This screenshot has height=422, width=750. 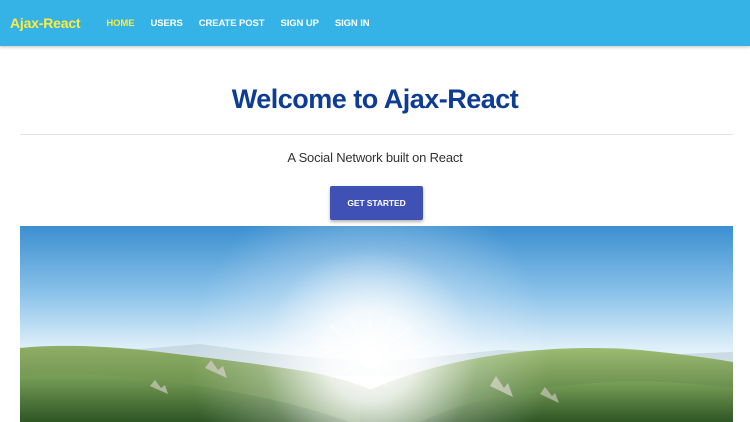 What do you see at coordinates (299, 23) in the screenshot?
I see `nav-item-sign-up: SIGN UP` at bounding box center [299, 23].